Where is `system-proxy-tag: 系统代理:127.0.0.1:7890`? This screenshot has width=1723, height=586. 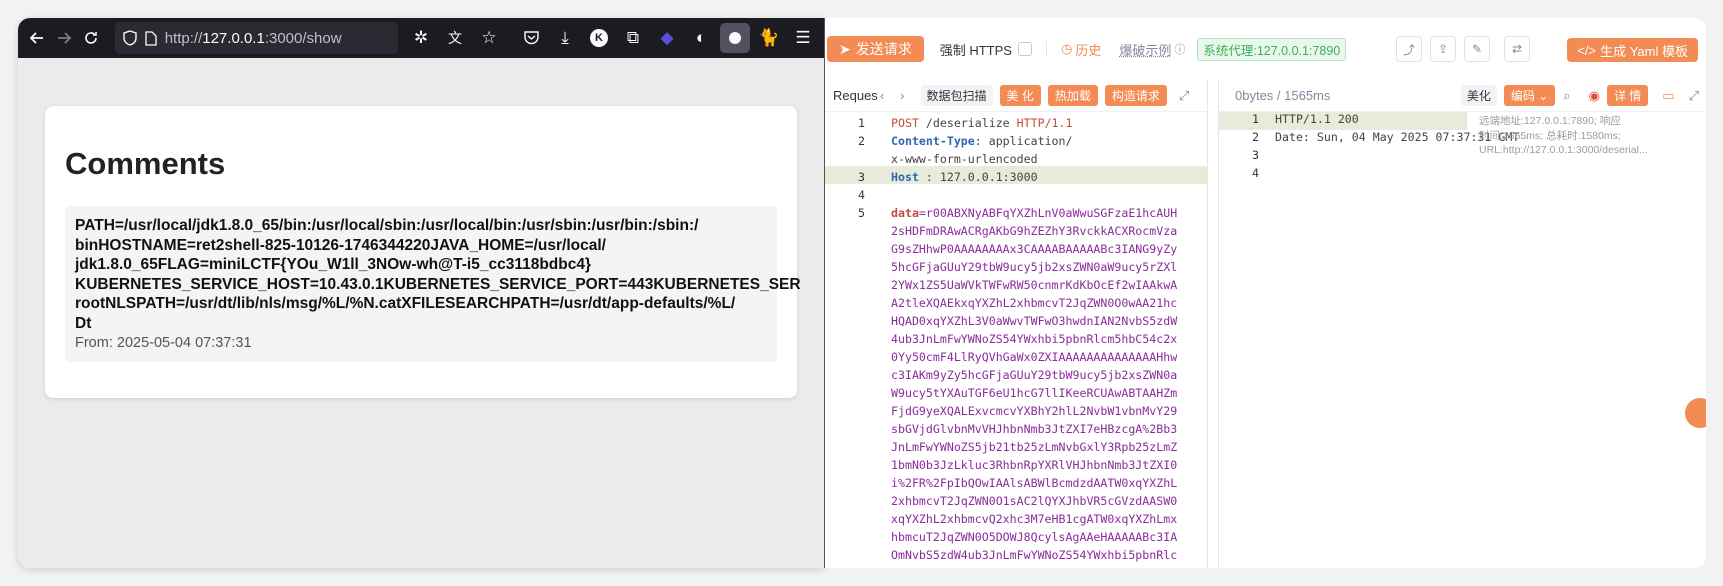 system-proxy-tag: 系统代理:127.0.0.1:7890 is located at coordinates (1272, 49).